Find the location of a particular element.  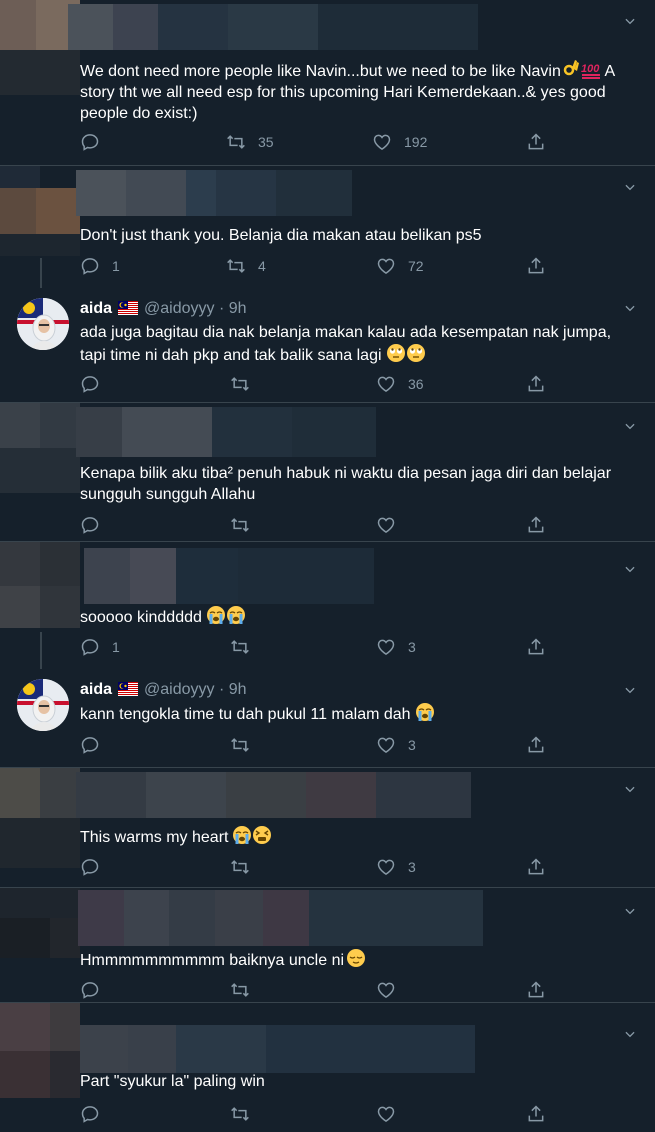

tweet-header: aida @aidoyyy · 9h is located at coordinates (163, 309).